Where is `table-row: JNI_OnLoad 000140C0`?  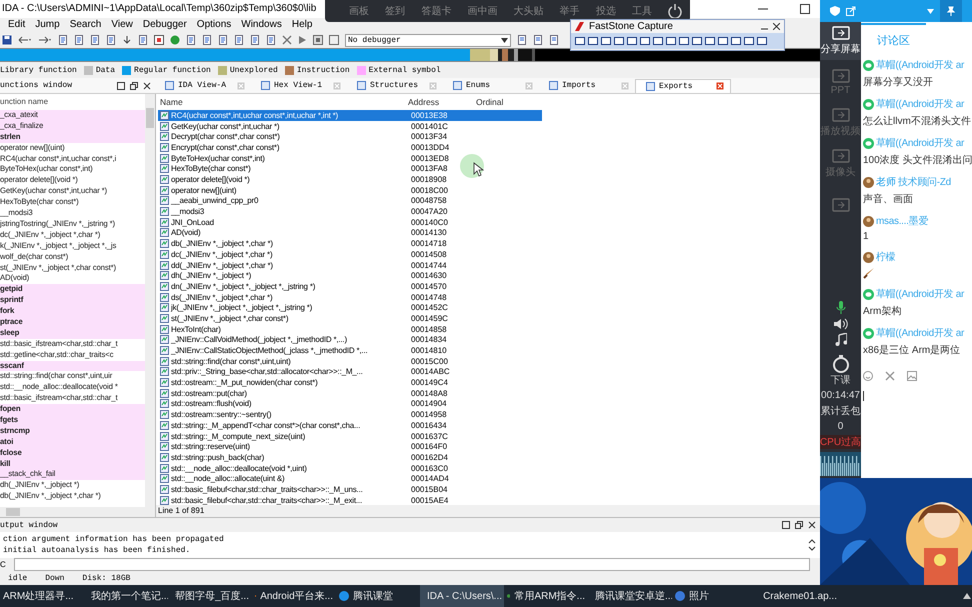 table-row: JNI_OnLoad 000140C0 is located at coordinates (350, 222).